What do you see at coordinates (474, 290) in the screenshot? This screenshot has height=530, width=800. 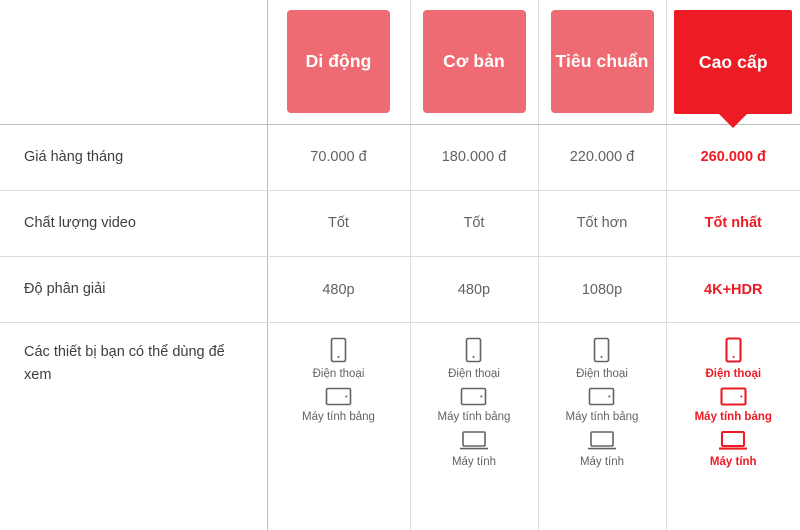 I see `resolution-basic: 480p` at bounding box center [474, 290].